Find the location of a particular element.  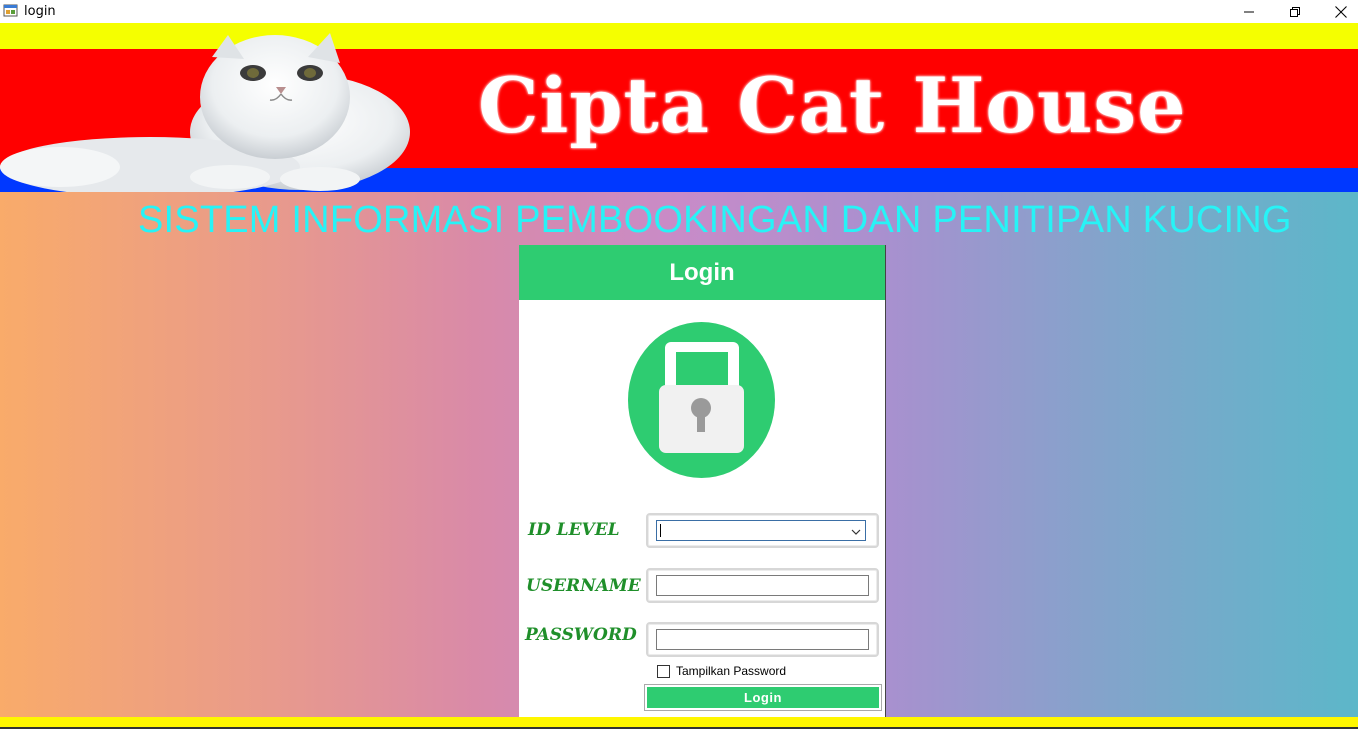

window-title-bar: login is located at coordinates (679, 11).